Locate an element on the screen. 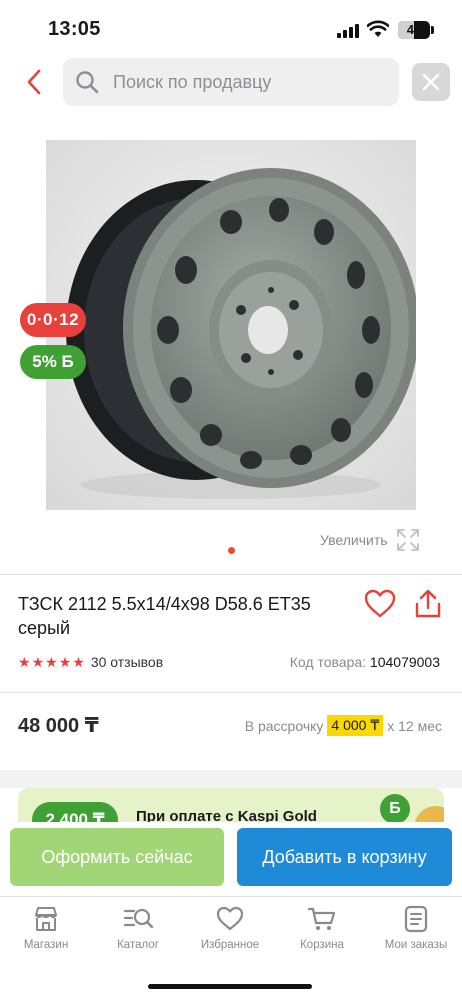 The width and height of the screenshot is (462, 999). product-title: ТЗСК 2112 5.5х14/4х98 D58.6 ET35 серый is located at coordinates (164, 616).